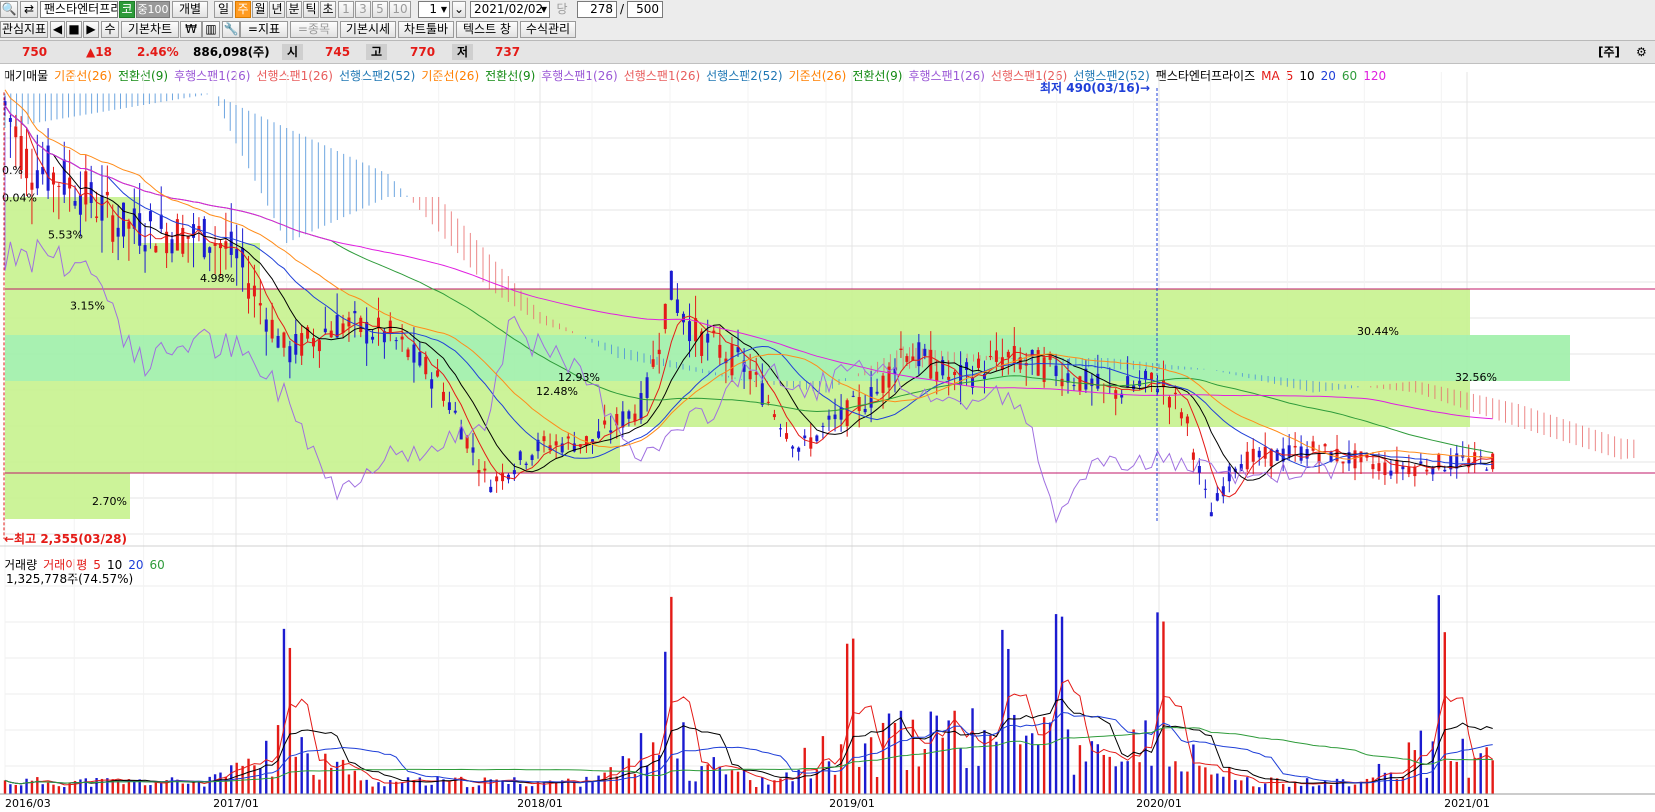 The width and height of the screenshot is (1655, 812). What do you see at coordinates (434, 9) in the screenshot?
I see `interval-select: 1` at bounding box center [434, 9].